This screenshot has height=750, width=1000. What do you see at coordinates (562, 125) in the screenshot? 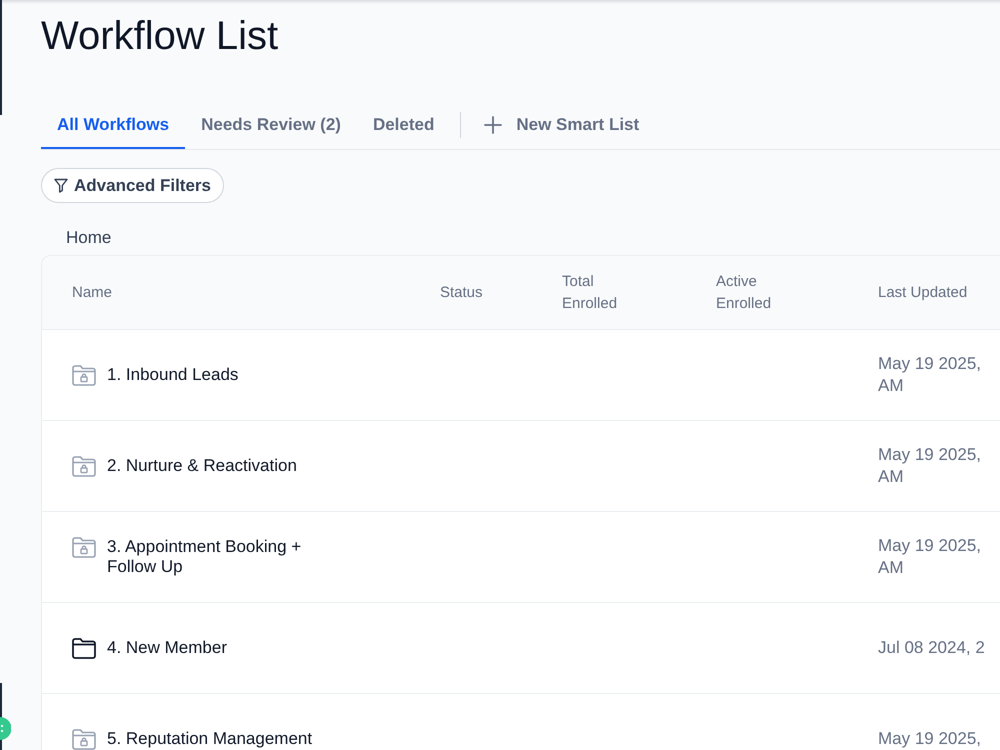
I see `new-smart-list-button: New Smart List` at bounding box center [562, 125].